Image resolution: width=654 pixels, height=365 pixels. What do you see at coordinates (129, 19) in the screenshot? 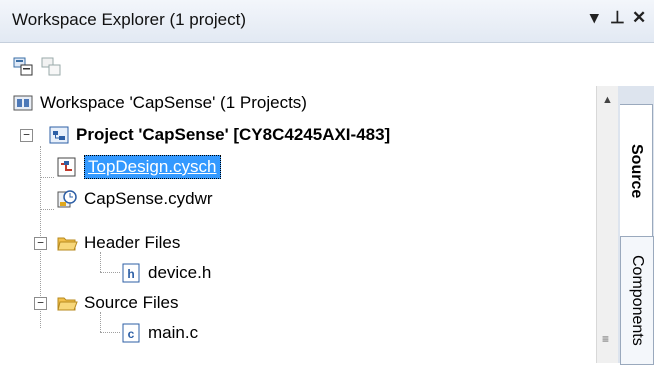
I see `panel-title: Workspace Explorer (1 project)` at bounding box center [129, 19].